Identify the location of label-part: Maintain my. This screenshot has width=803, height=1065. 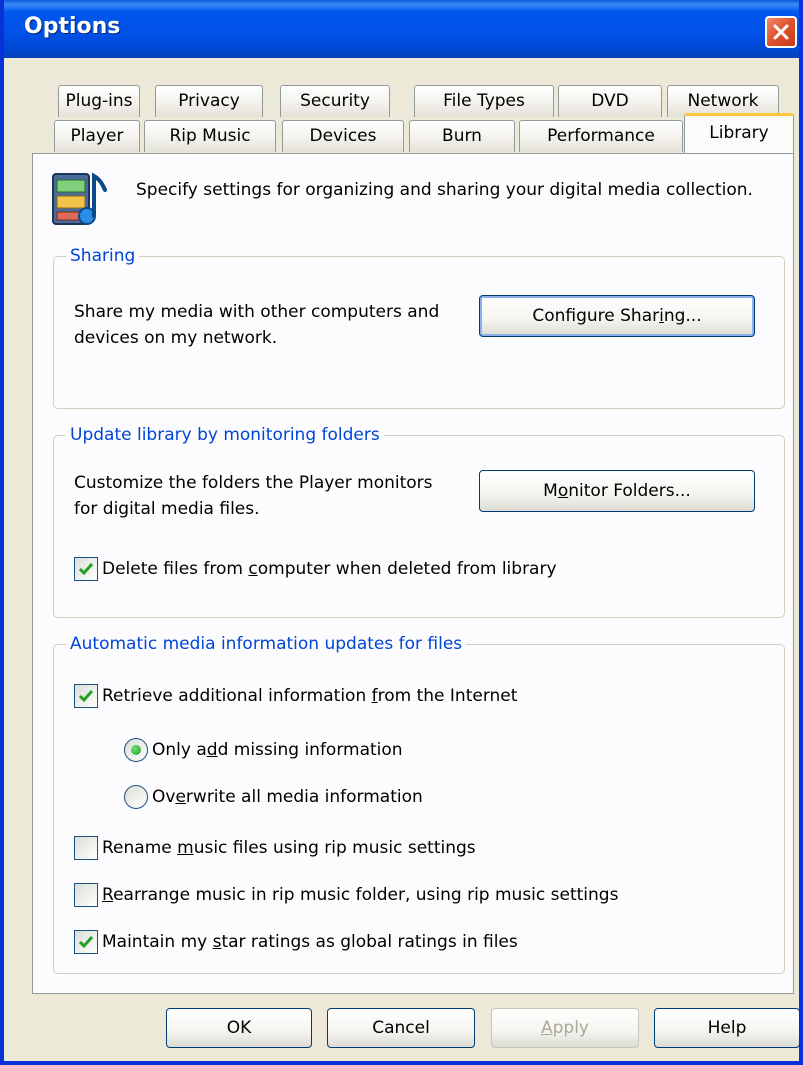
(157, 942).